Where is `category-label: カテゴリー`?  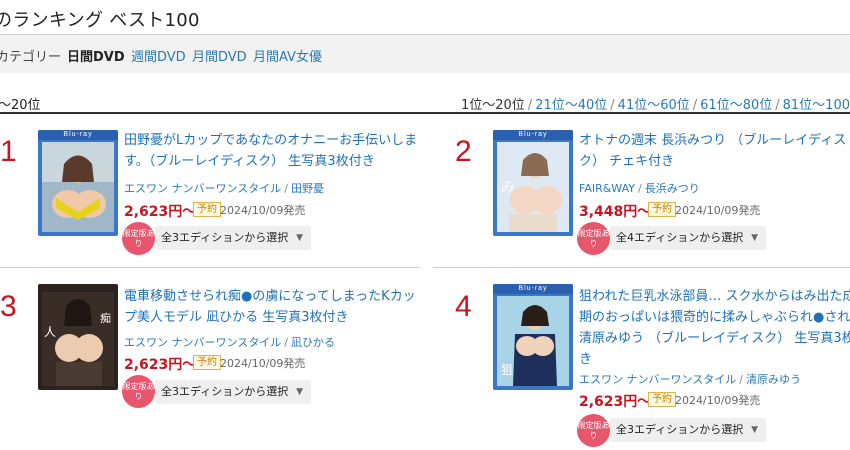 category-label: カテゴリー is located at coordinates (31, 57).